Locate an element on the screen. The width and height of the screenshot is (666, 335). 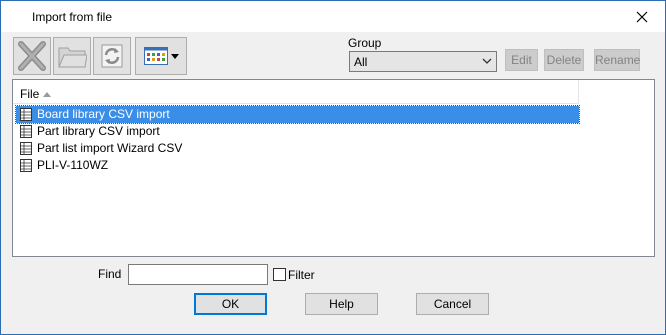
dropdown-arrow-icon is located at coordinates (174, 56).